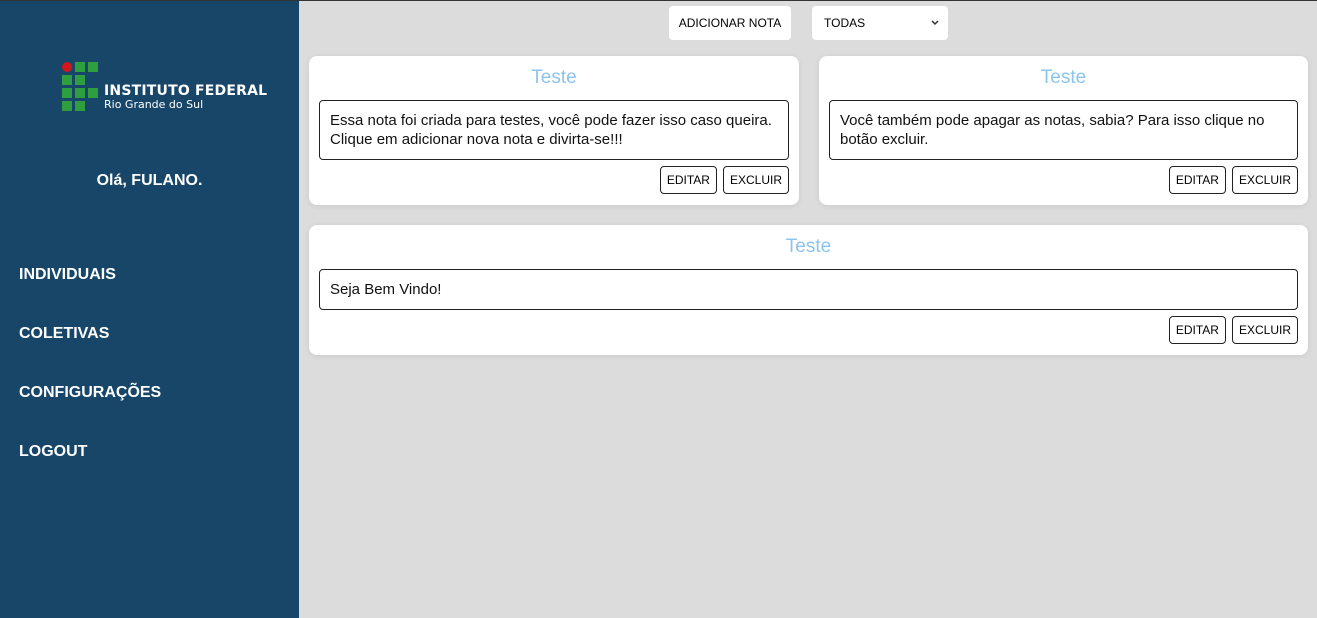 The width and height of the screenshot is (1317, 618). What do you see at coordinates (81, 87) in the screenshot?
I see `logo-mark-icon` at bounding box center [81, 87].